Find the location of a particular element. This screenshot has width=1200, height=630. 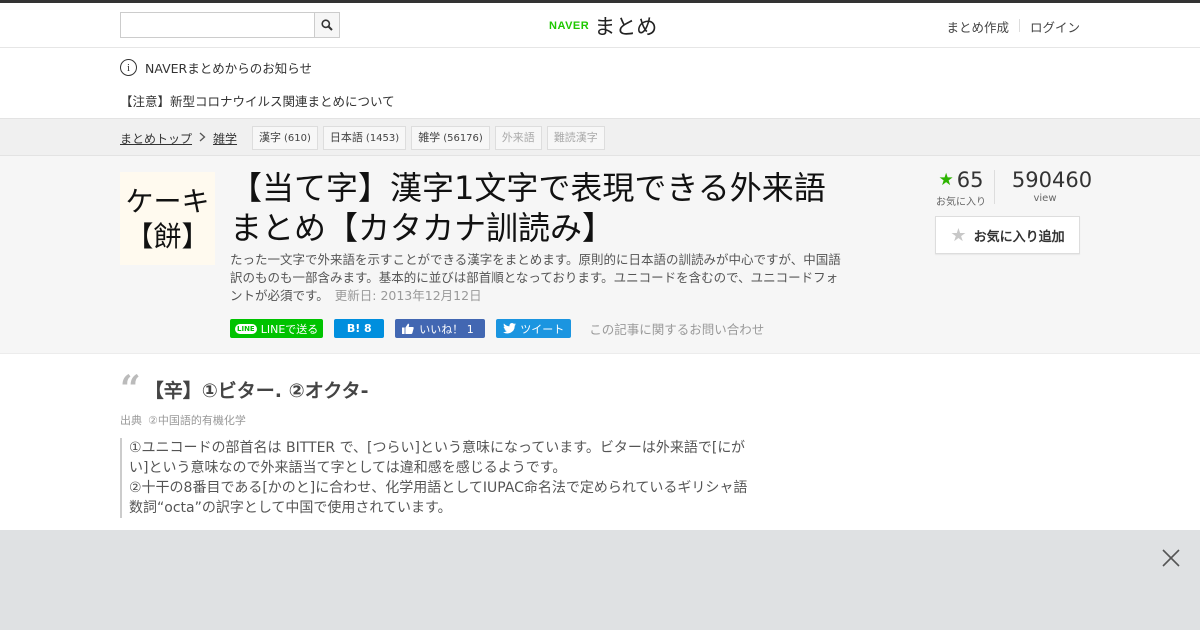

star-outline-icon: ★ is located at coordinates (958, 235).